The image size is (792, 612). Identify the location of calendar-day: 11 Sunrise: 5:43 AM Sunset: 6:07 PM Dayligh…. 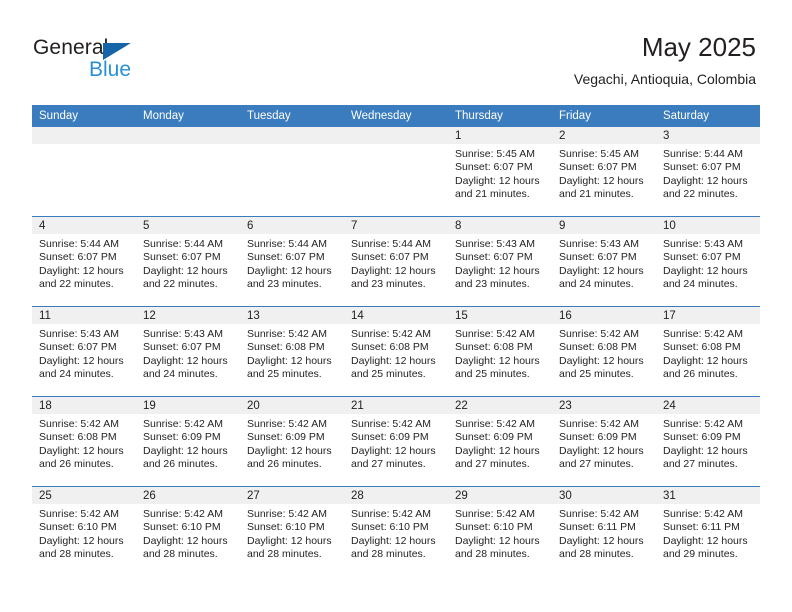
(84, 351).